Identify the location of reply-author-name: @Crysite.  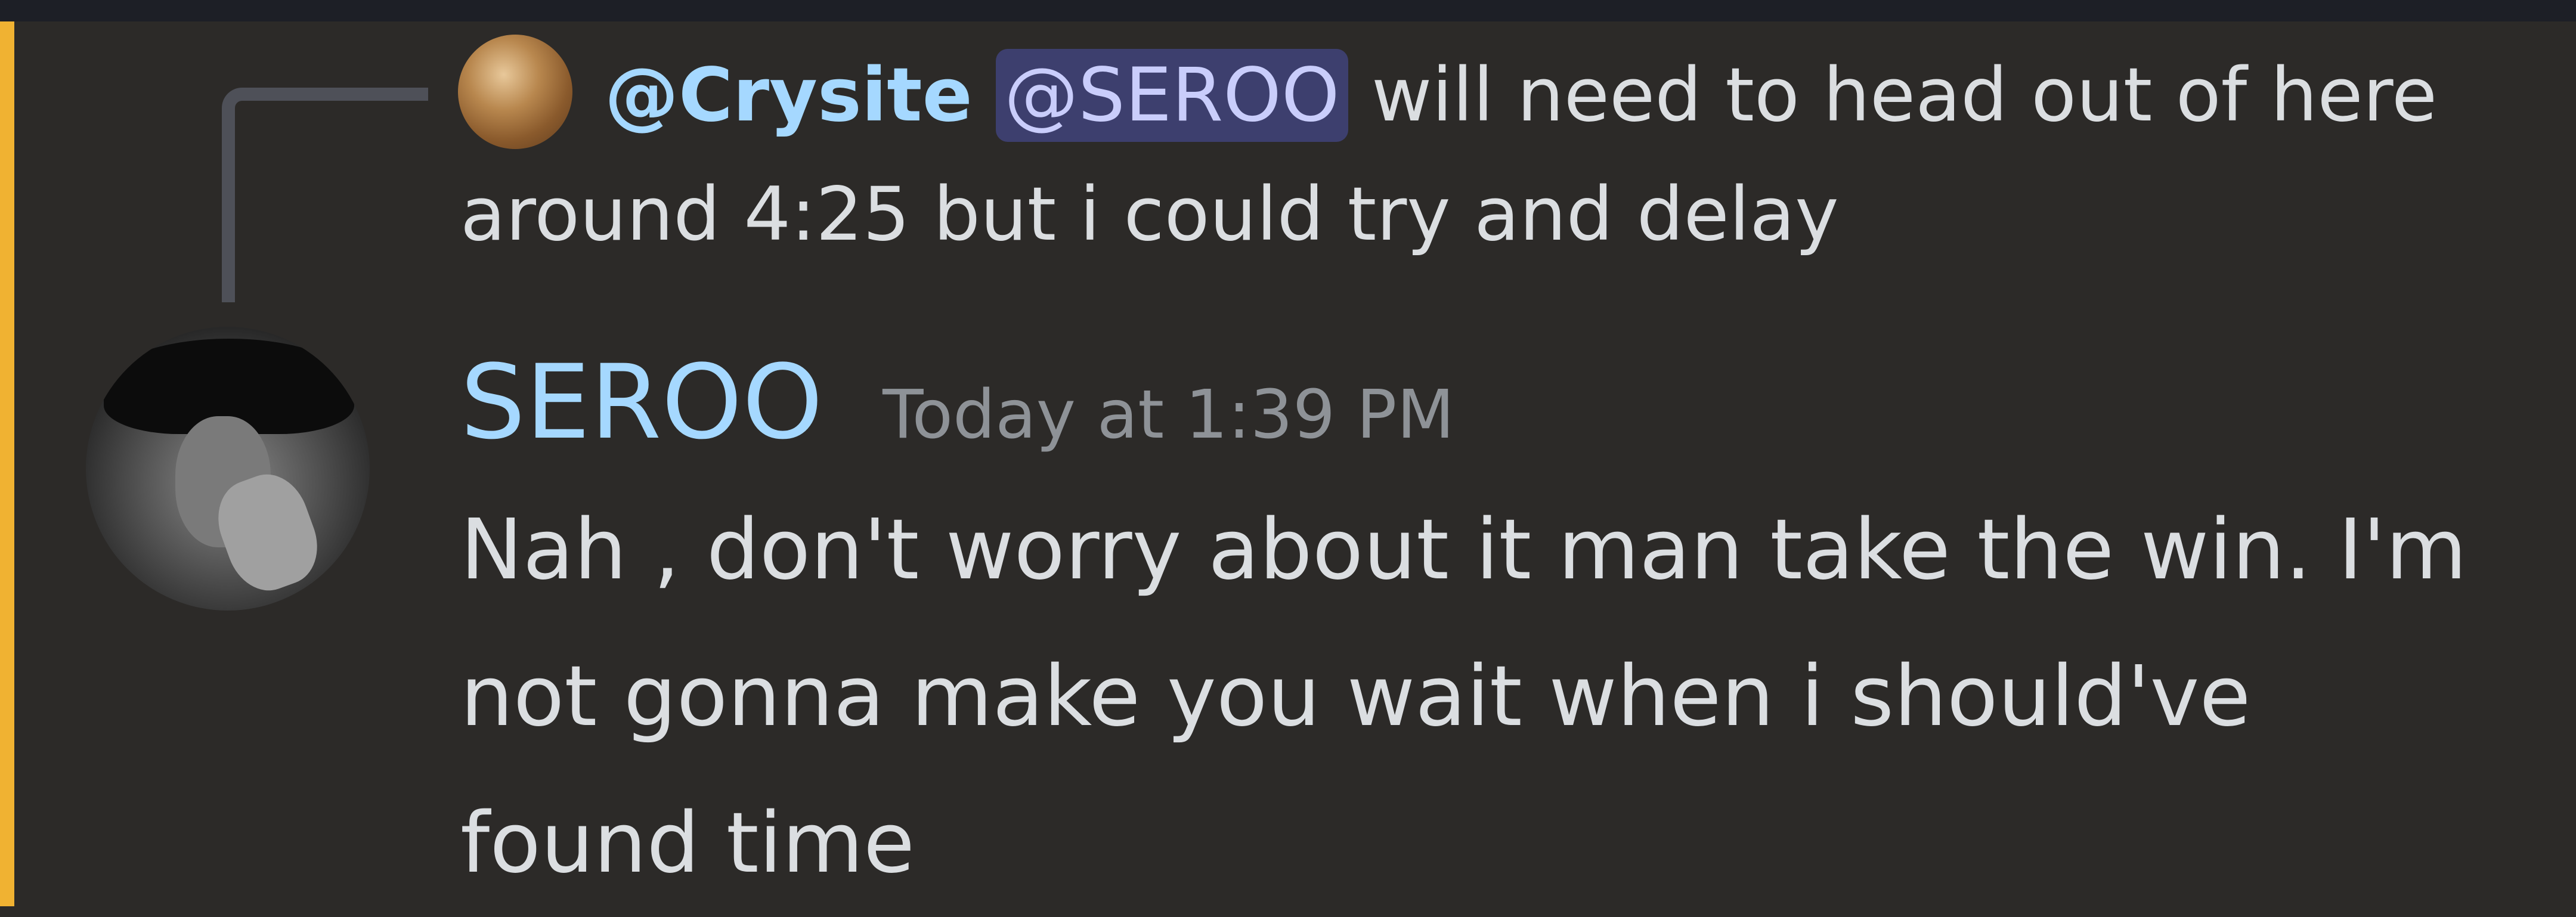
(789, 95).